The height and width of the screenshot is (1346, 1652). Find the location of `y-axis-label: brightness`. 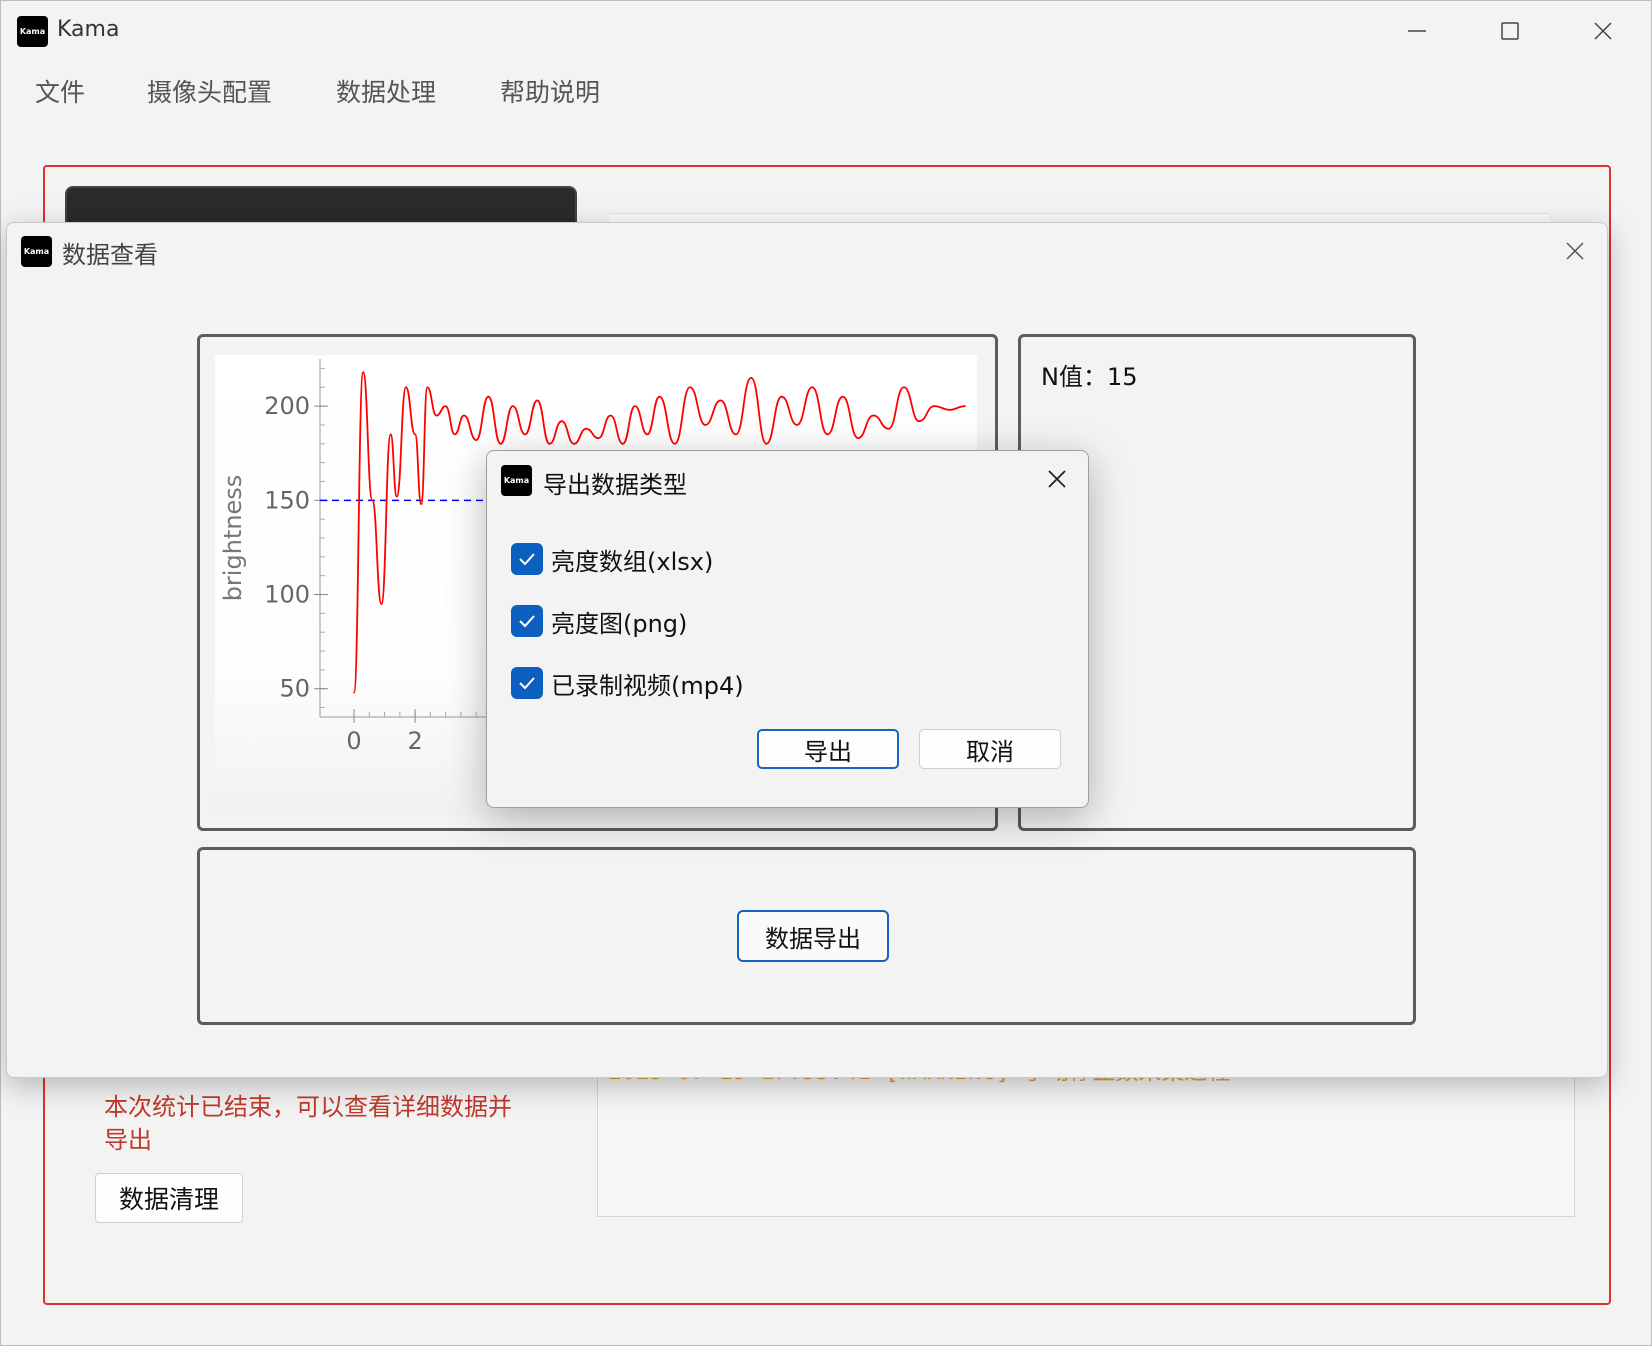

y-axis-label: brightness is located at coordinates (233, 538).